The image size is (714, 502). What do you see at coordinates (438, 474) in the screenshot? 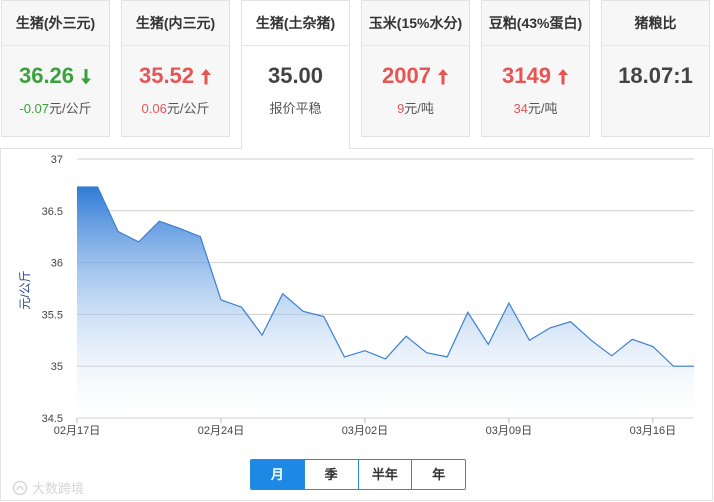
I see `period-year-button: 年` at bounding box center [438, 474].